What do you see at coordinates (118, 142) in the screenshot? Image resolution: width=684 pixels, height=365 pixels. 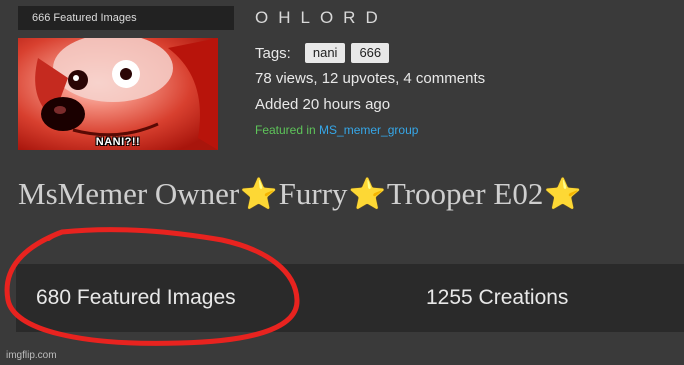 I see `meme-caption: NANI?!!` at bounding box center [118, 142].